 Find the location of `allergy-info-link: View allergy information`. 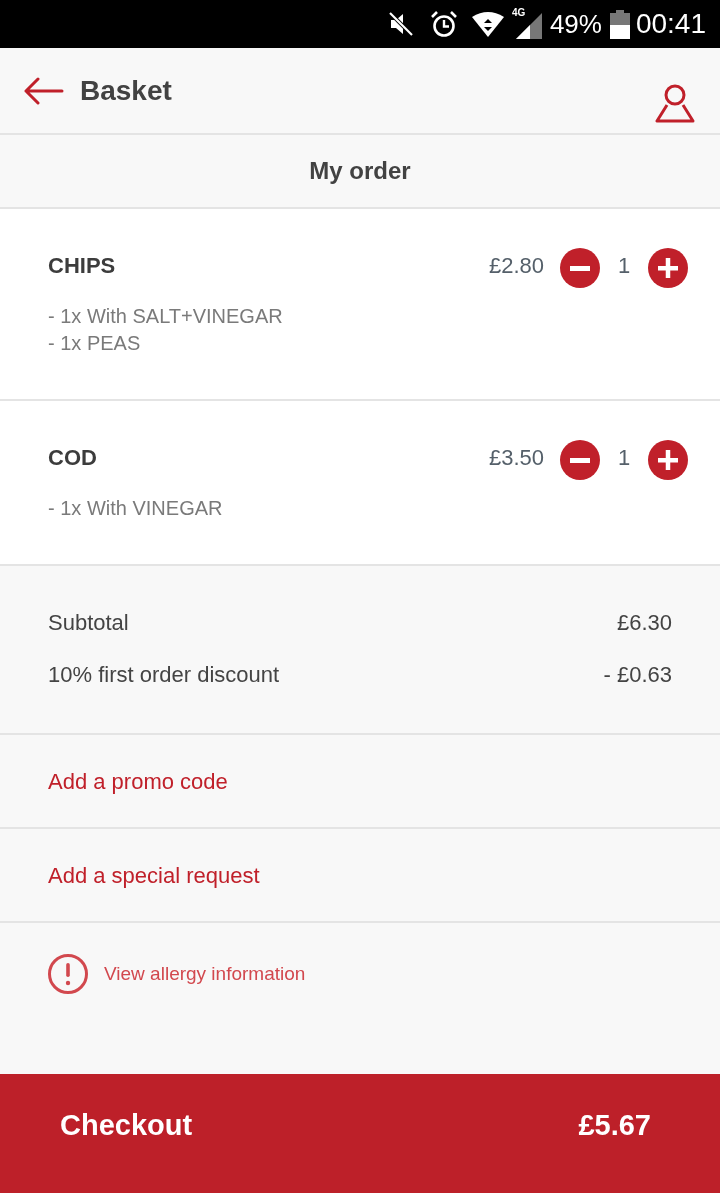

allergy-info-link: View allergy information is located at coordinates (205, 974).